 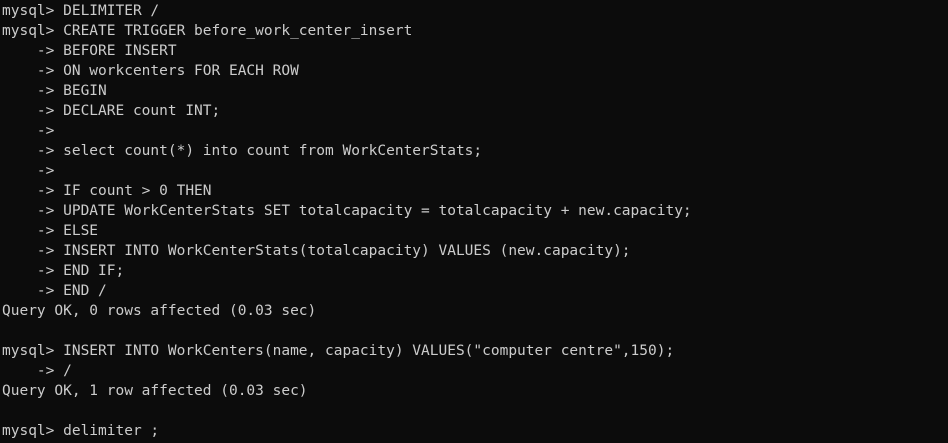 I want to click on terminal-line: -> BEGIN, so click(x=54, y=91).